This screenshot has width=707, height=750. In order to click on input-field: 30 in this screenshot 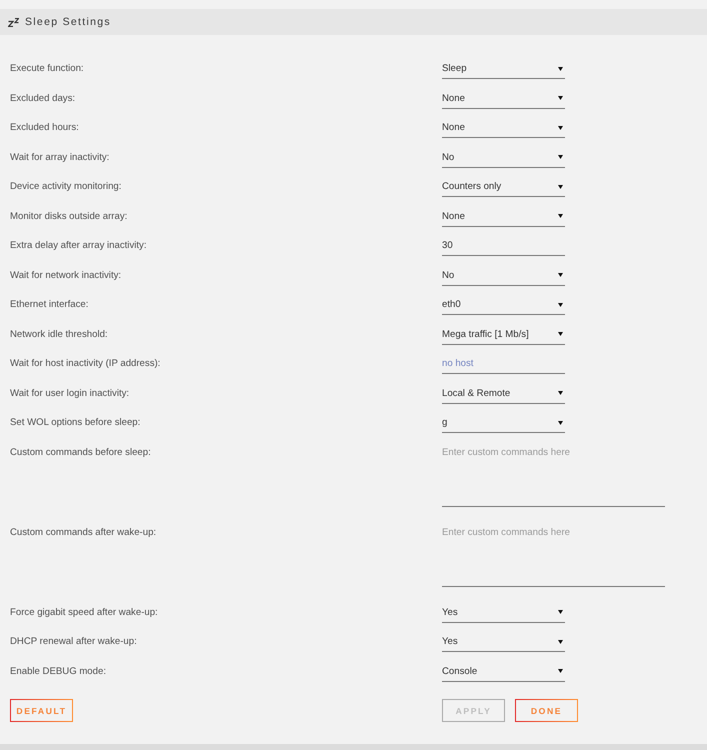, I will do `click(503, 246)`.